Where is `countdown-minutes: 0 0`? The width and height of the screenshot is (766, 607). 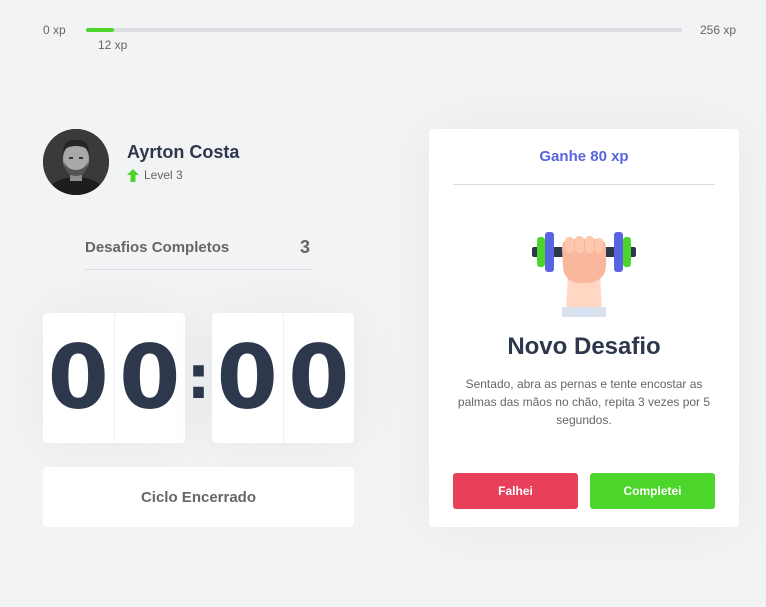
countdown-minutes: 0 0 is located at coordinates (114, 378).